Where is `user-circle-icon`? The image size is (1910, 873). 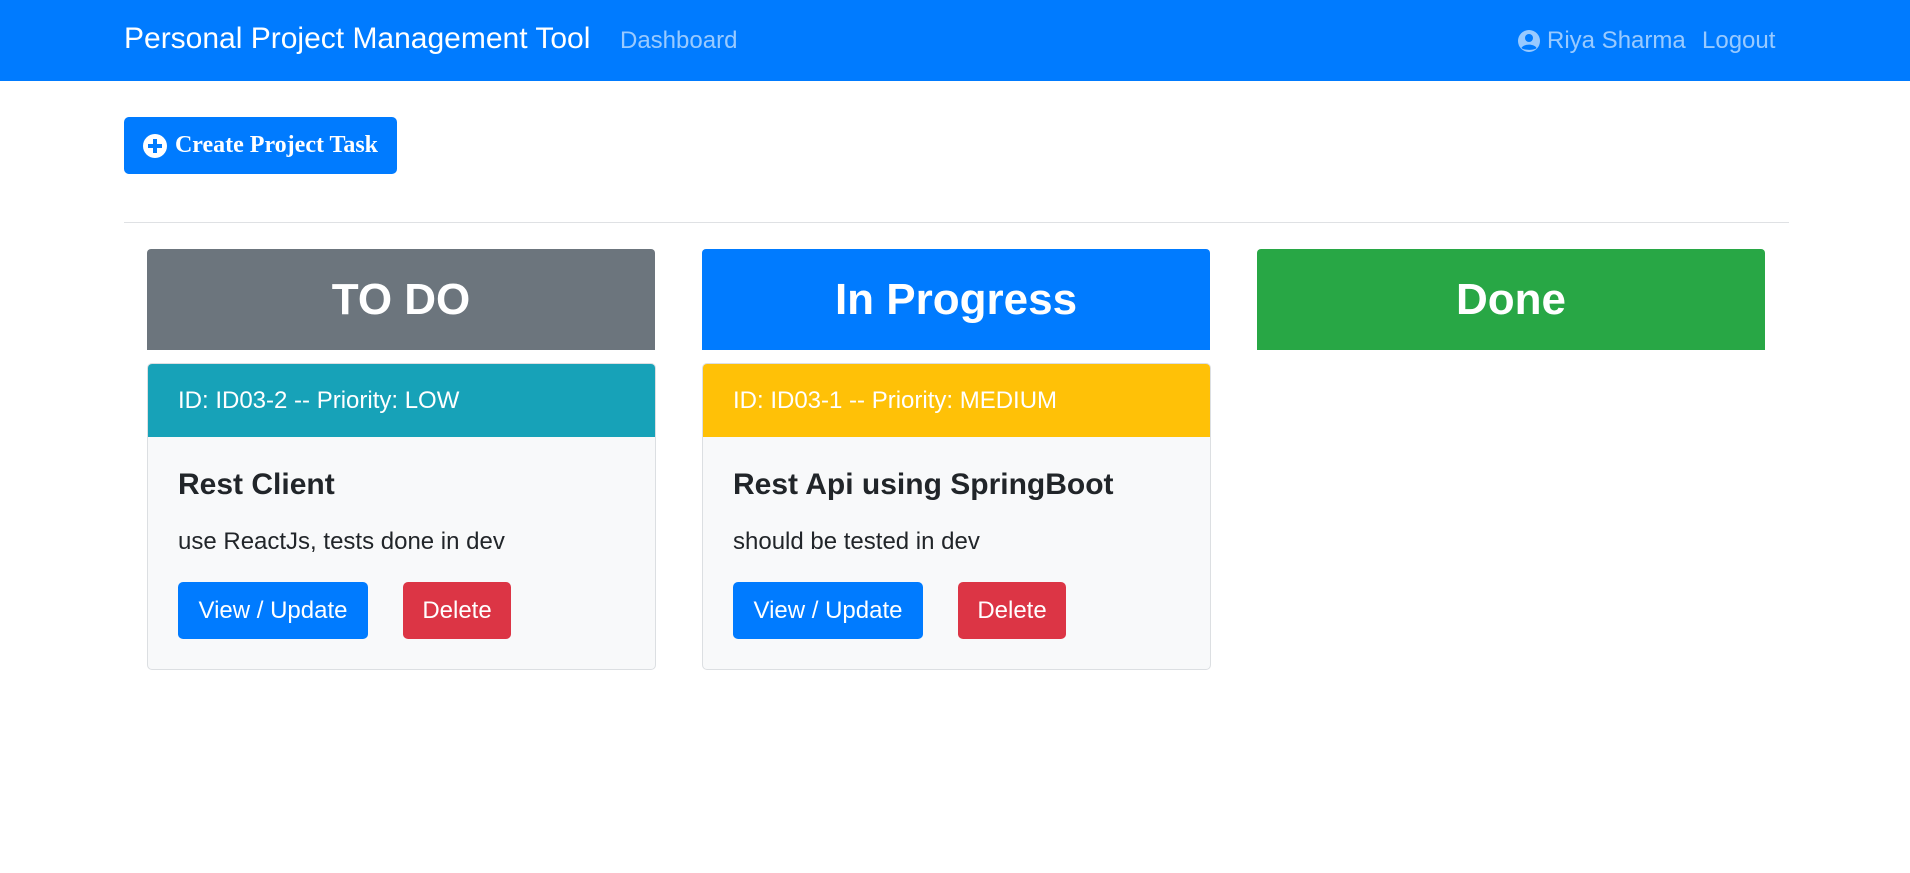
user-circle-icon is located at coordinates (1529, 41).